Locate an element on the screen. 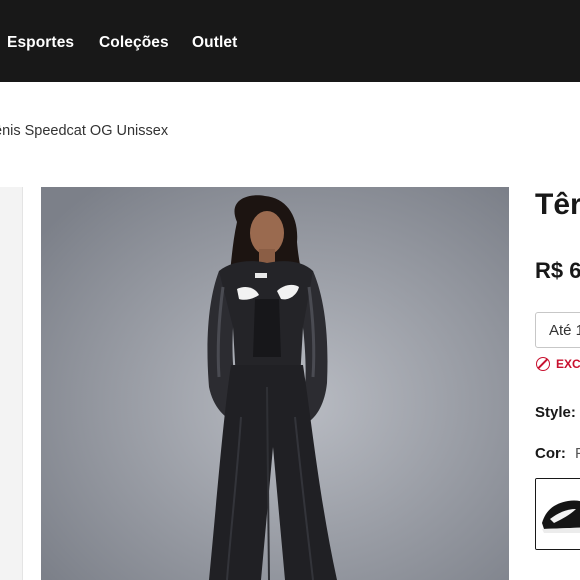  style-label: Style: is located at coordinates (555, 412).